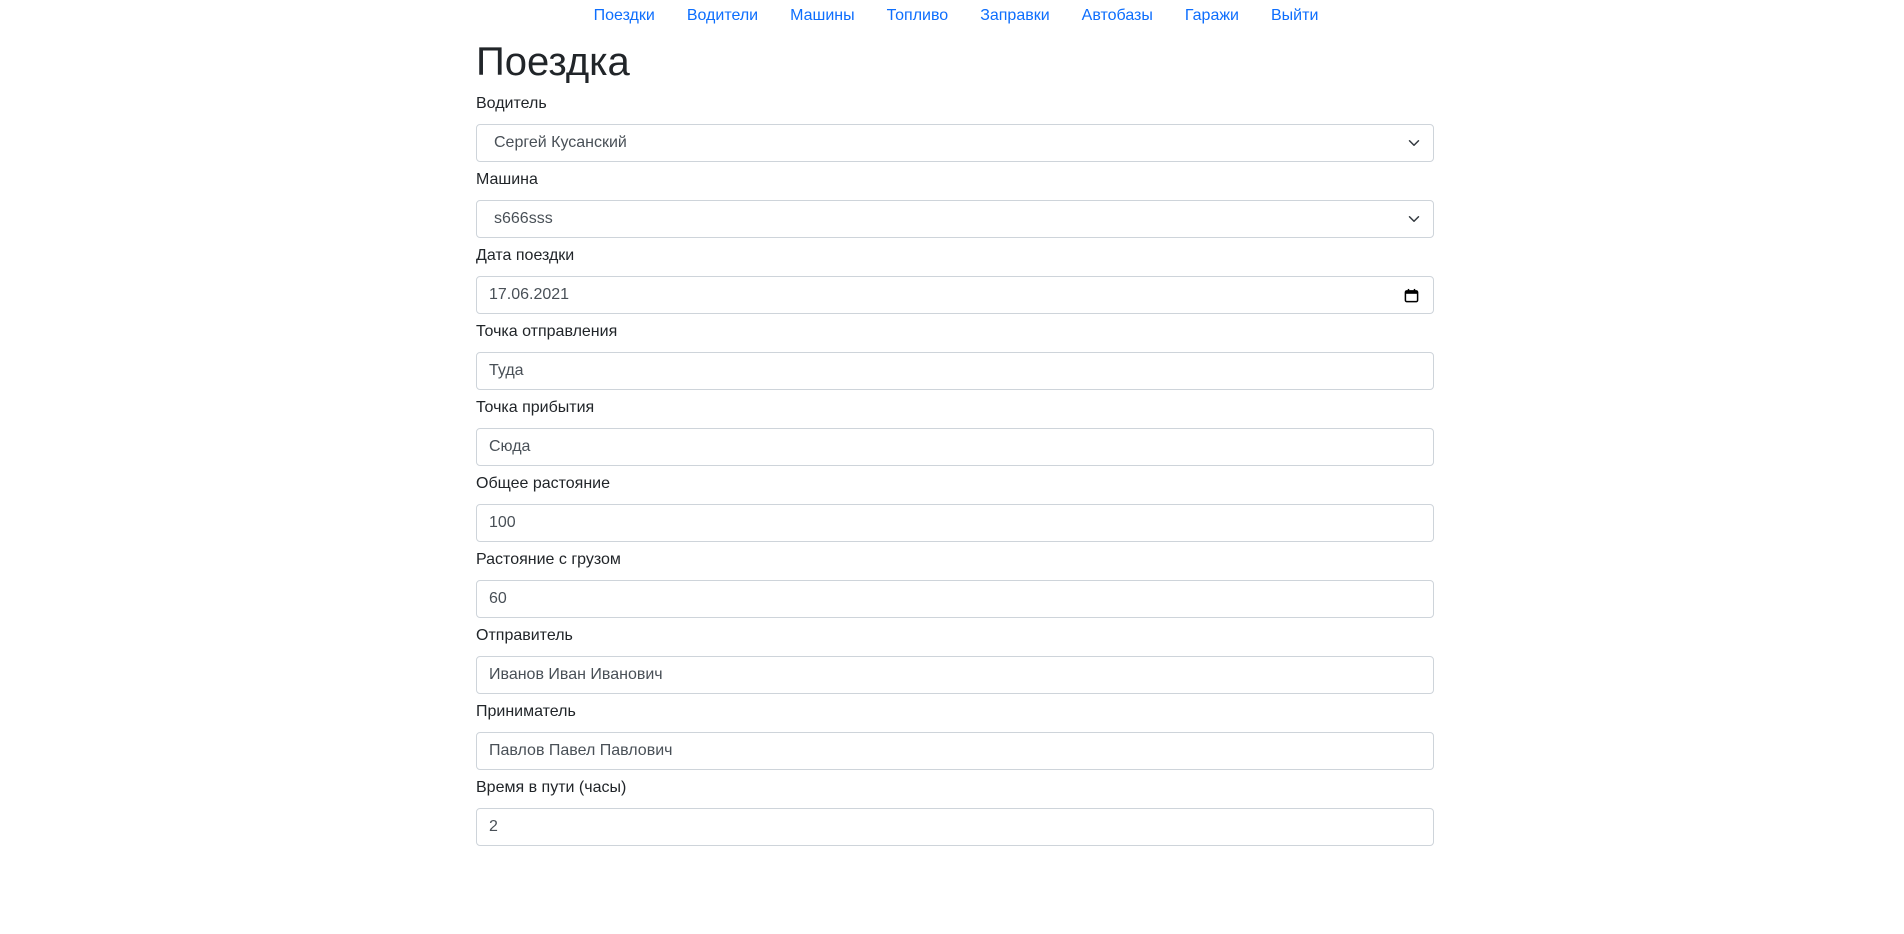 The width and height of the screenshot is (1904, 934). Describe the element at coordinates (1212, 16) in the screenshot. I see `nav-link-garages: Гаражи` at that location.